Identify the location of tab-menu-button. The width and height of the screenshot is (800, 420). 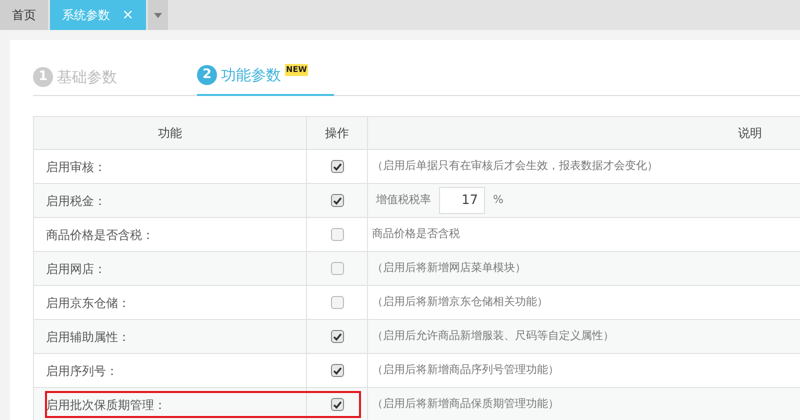
(158, 15).